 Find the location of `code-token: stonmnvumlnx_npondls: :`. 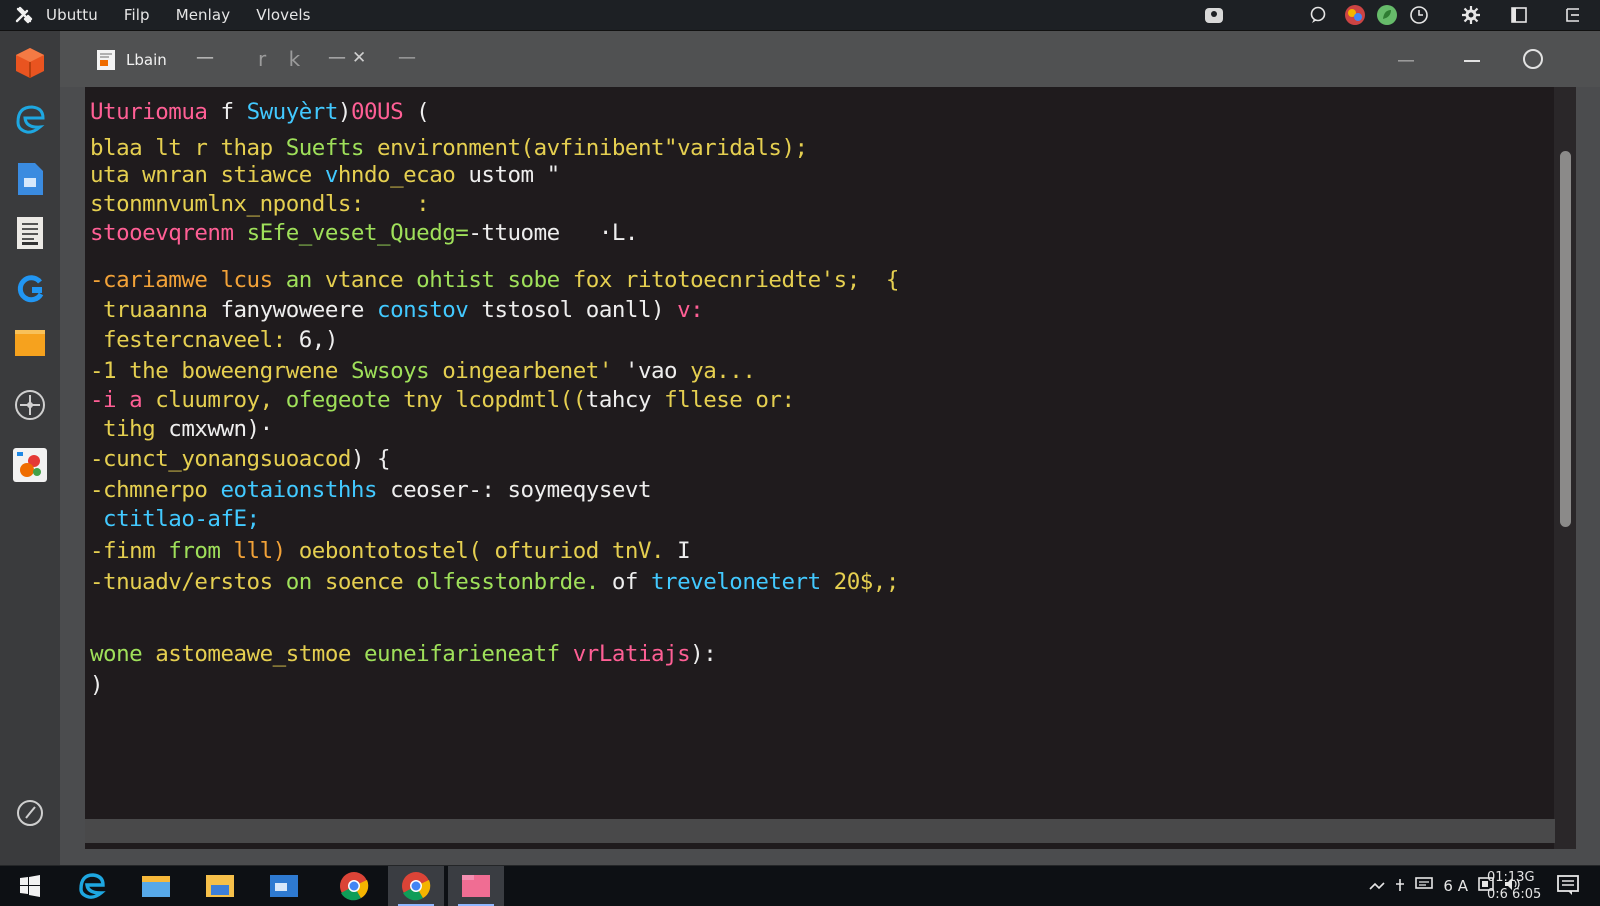

code-token: stonmnvumlnx_npondls: : is located at coordinates (260, 204).